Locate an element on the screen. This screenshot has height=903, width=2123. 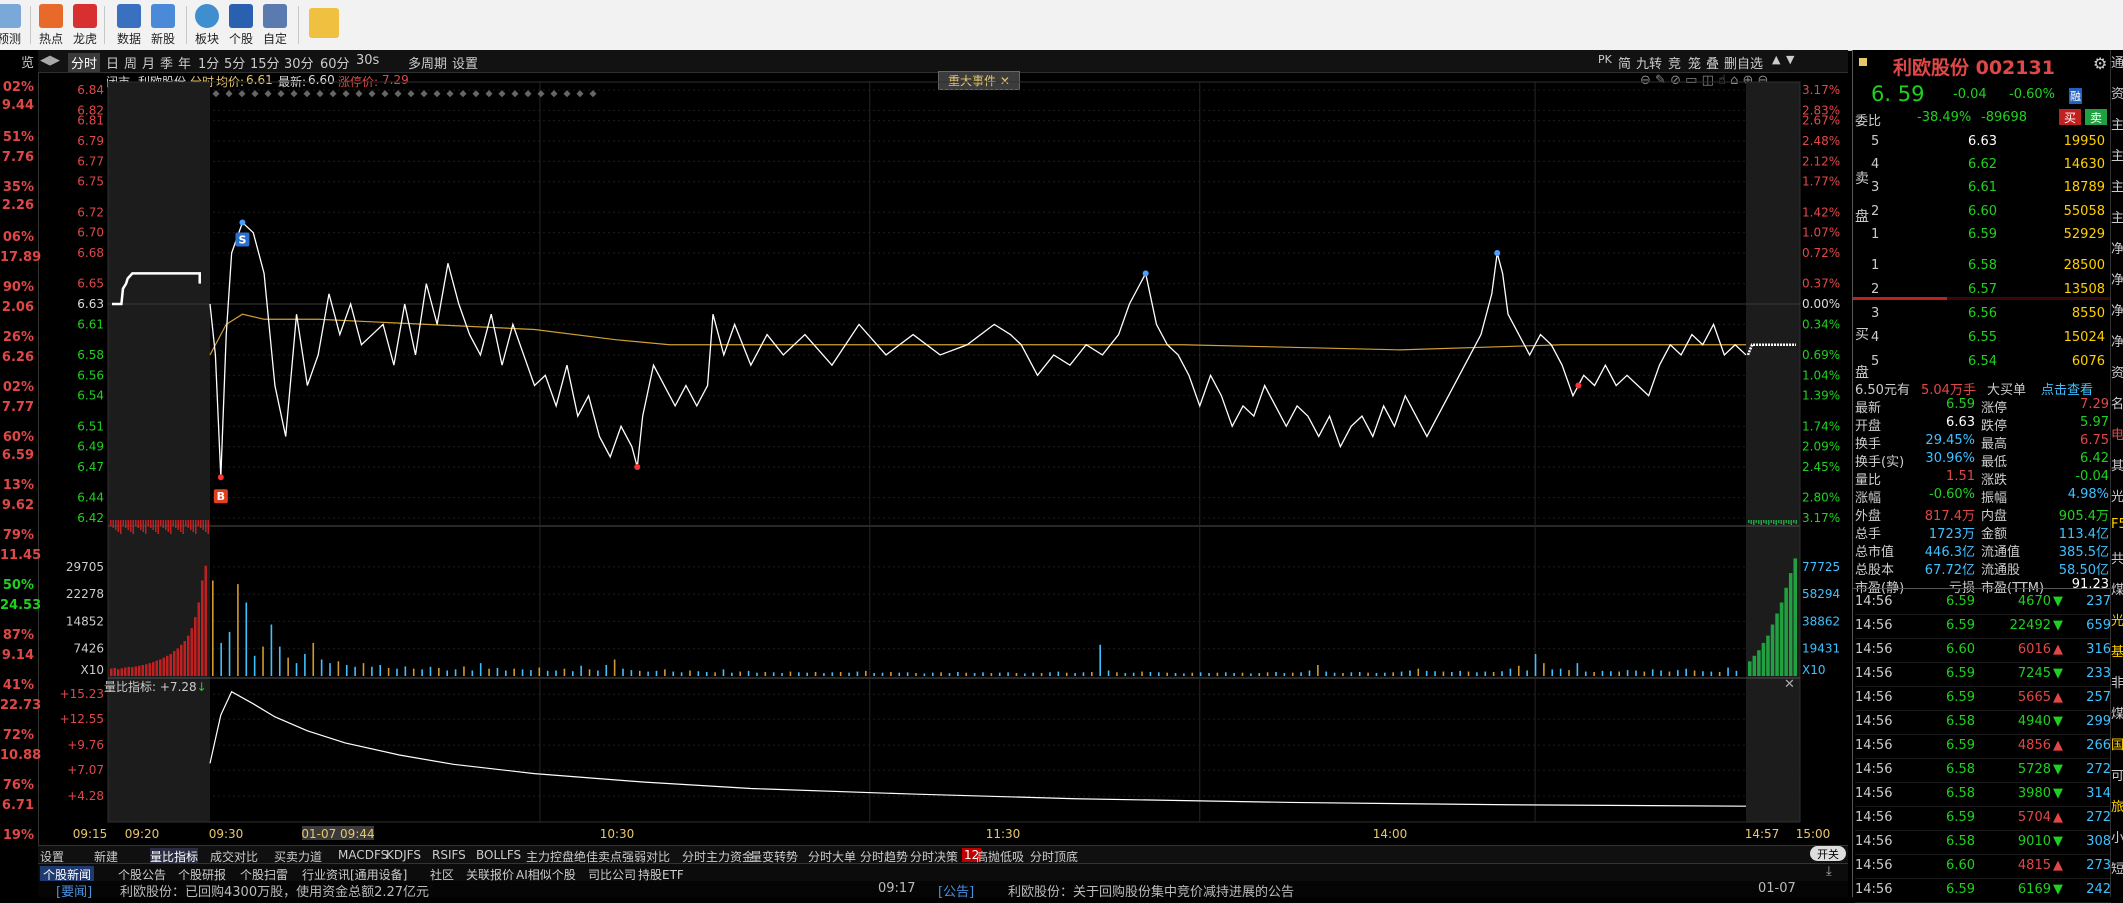
watch-star-icon is located at coordinates (1863, 62).